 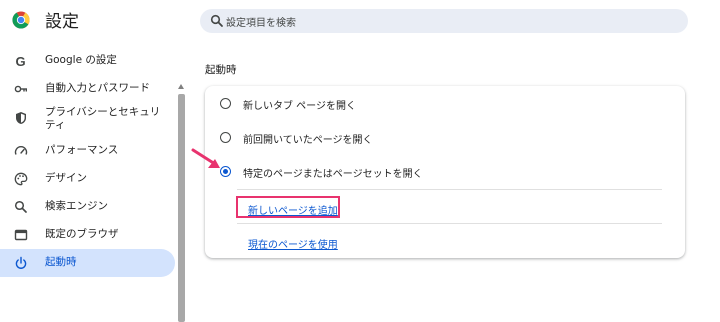 I want to click on sidebar-item-appearance: デザイン, so click(x=87, y=179).